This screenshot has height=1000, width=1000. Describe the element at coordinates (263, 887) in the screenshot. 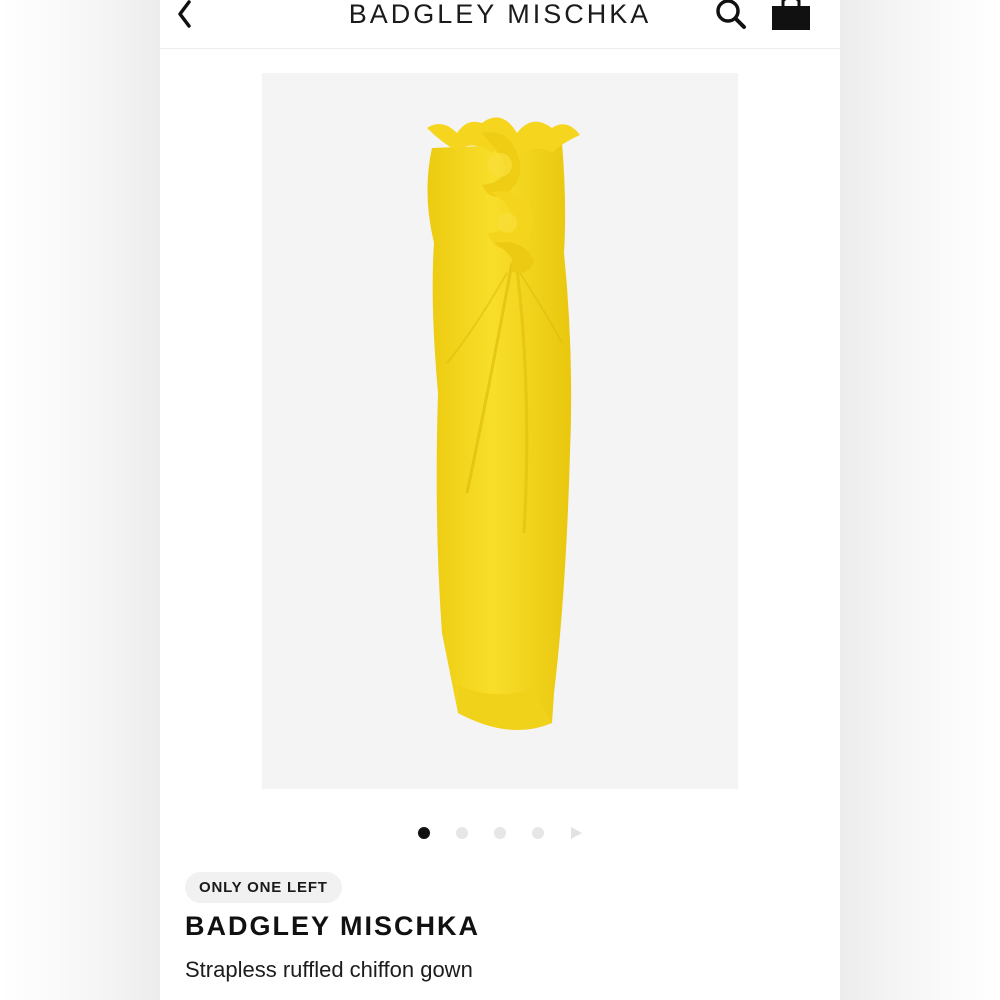

I see `stock-badge: ONLY ONE LEFT` at that location.